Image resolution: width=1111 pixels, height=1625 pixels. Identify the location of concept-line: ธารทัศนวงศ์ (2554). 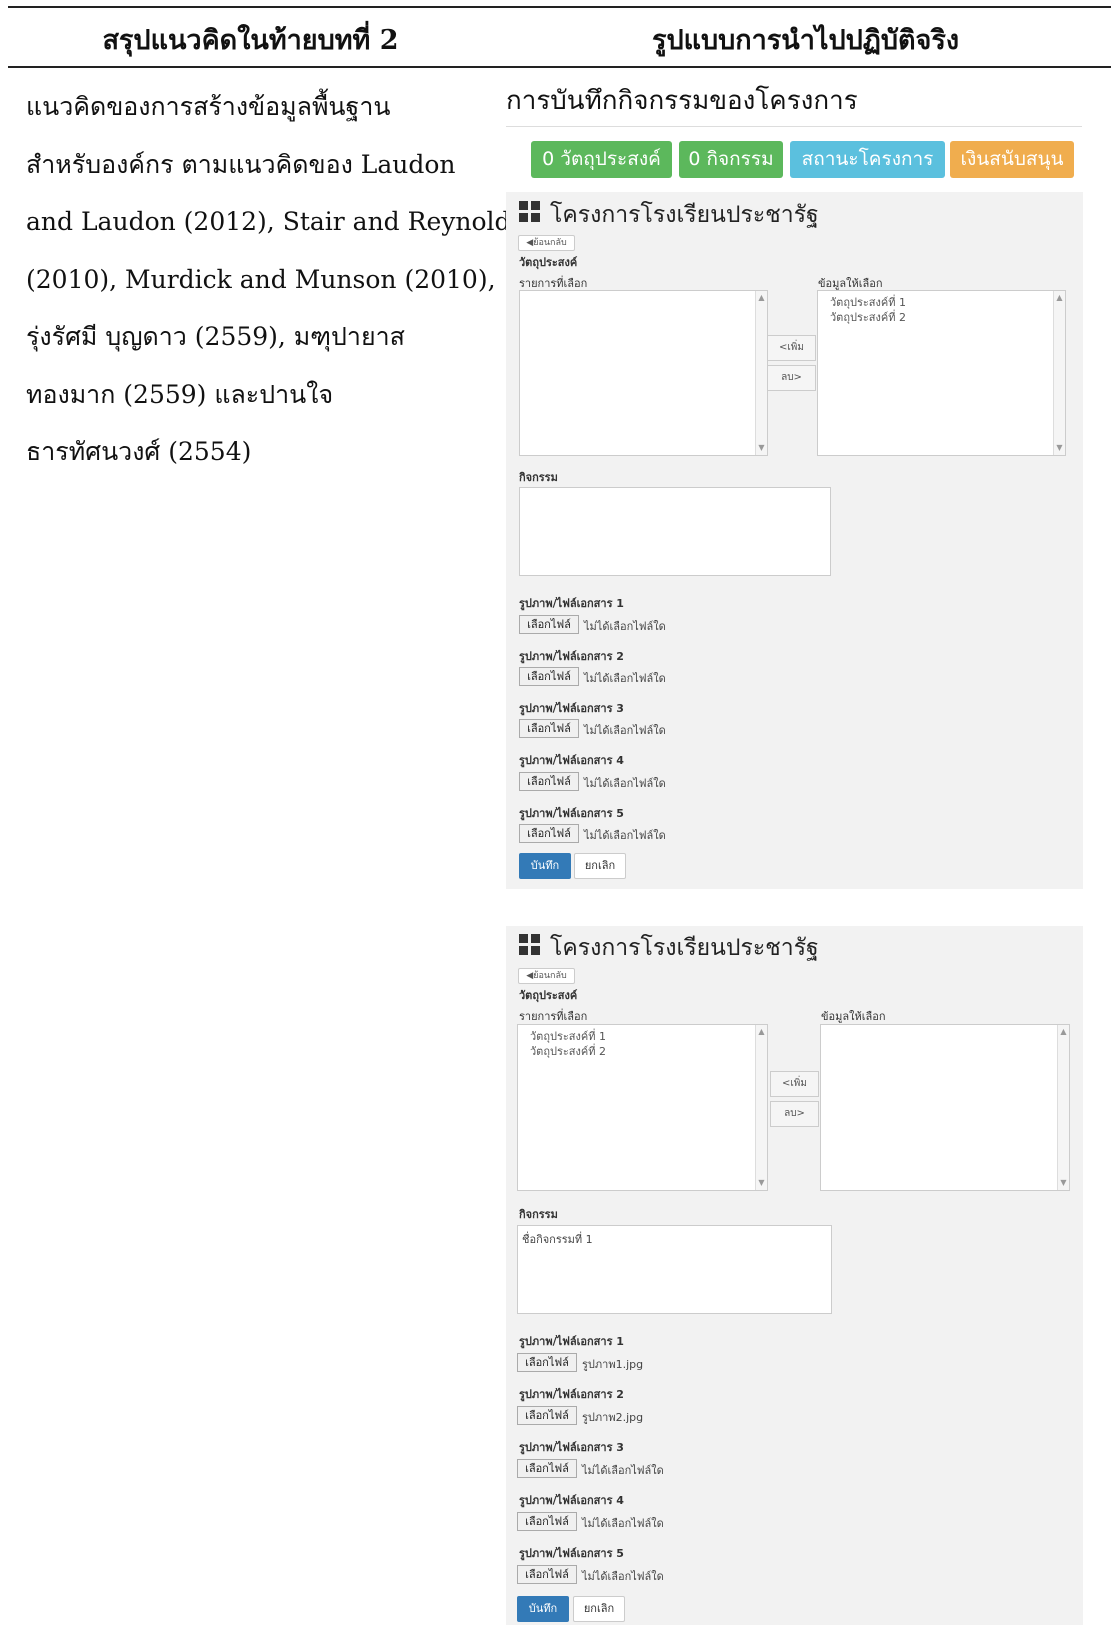
(139, 451).